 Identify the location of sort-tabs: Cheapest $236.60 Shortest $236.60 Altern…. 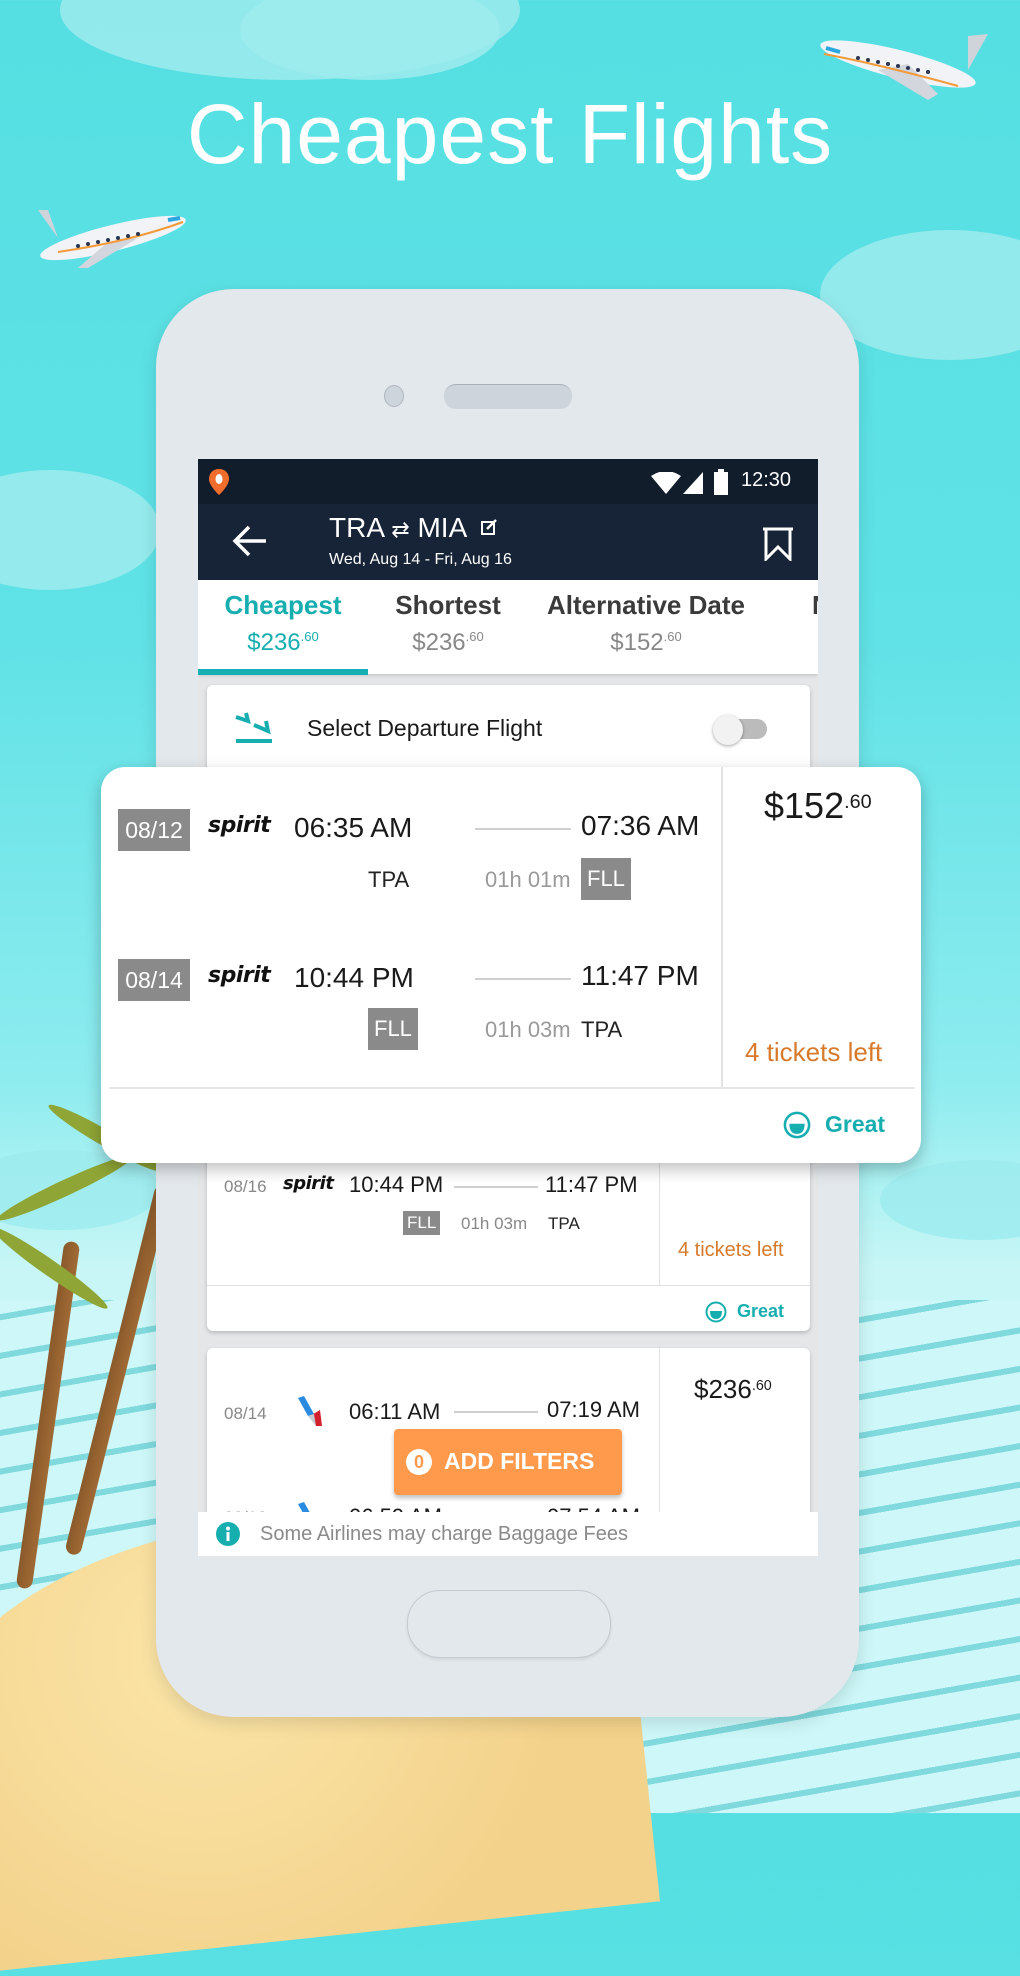
(508, 627).